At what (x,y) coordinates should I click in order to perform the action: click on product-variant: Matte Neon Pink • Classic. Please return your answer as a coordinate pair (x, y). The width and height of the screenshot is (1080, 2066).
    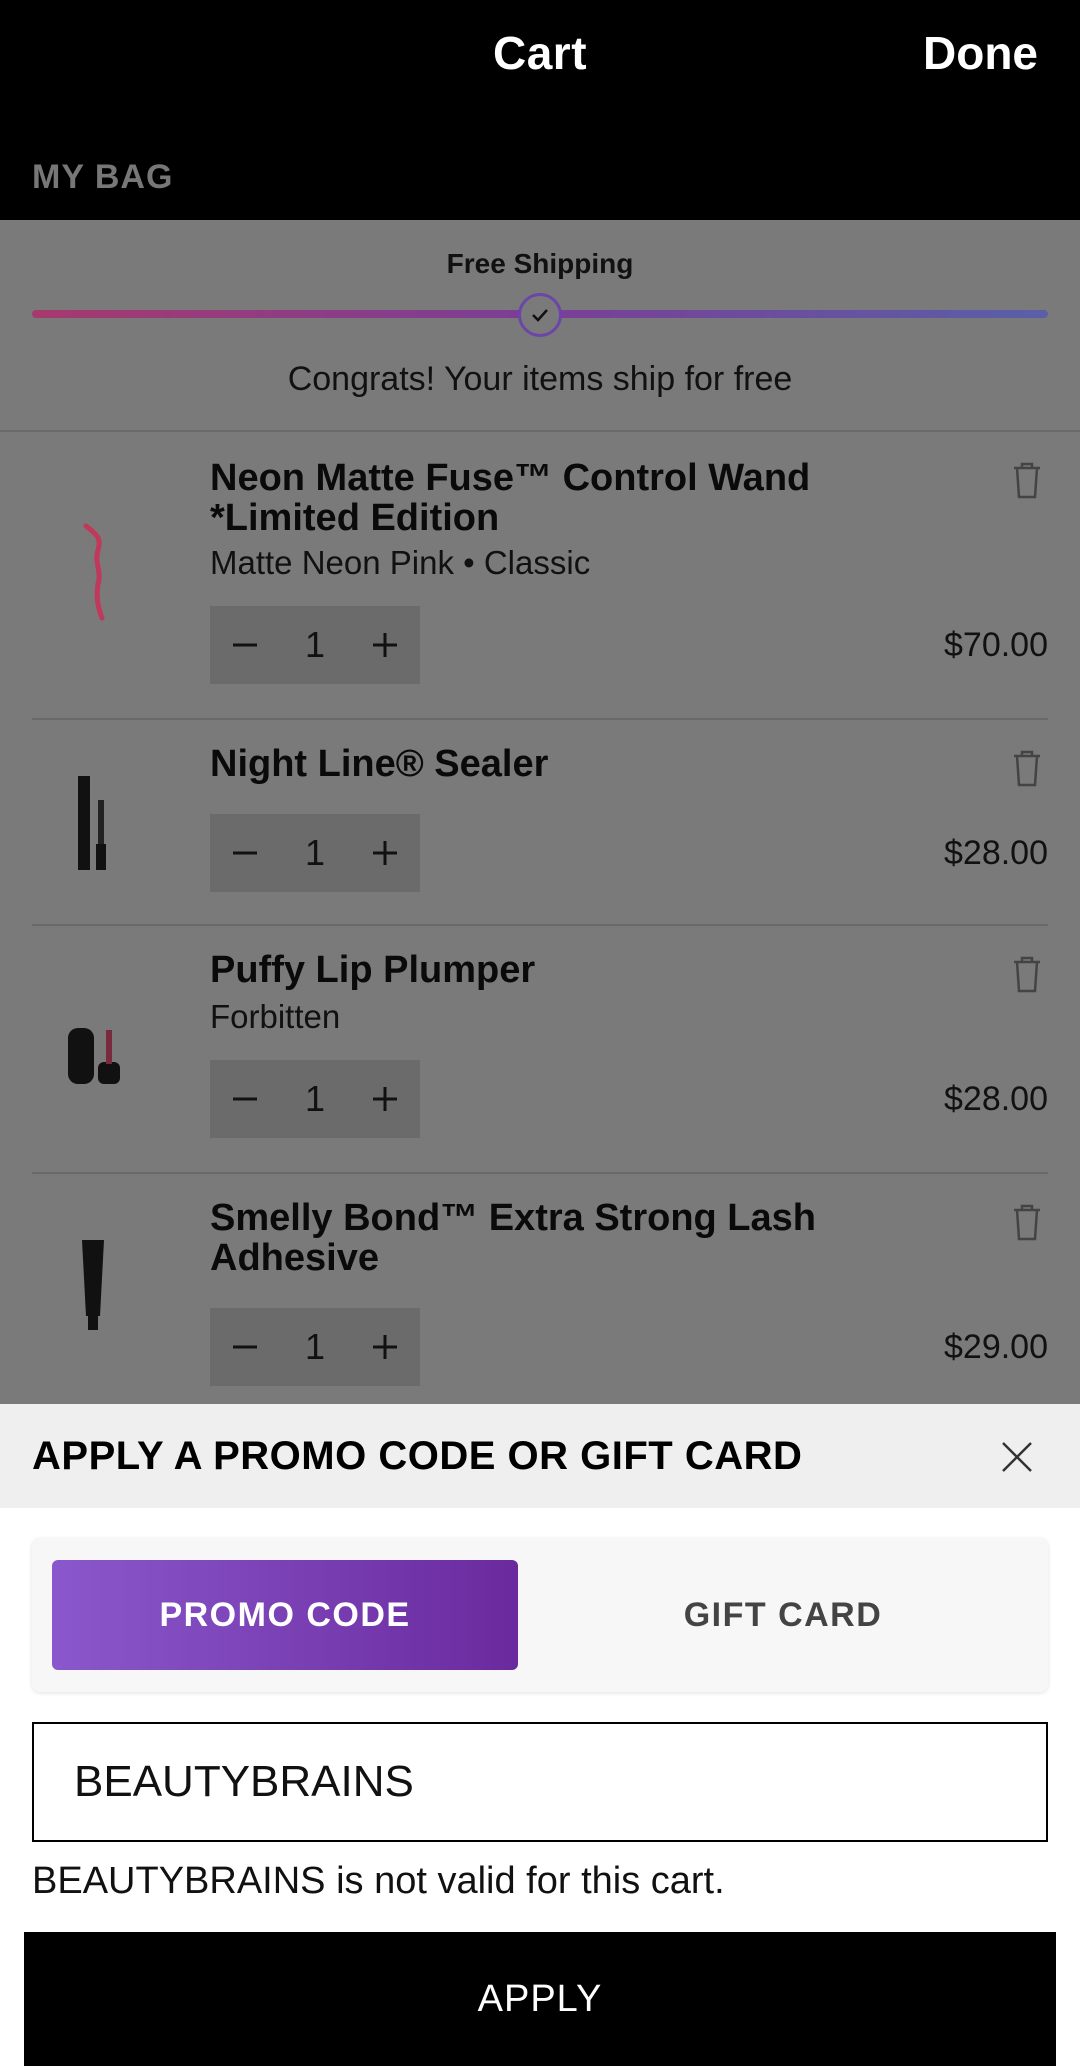
    Looking at the image, I should click on (400, 562).